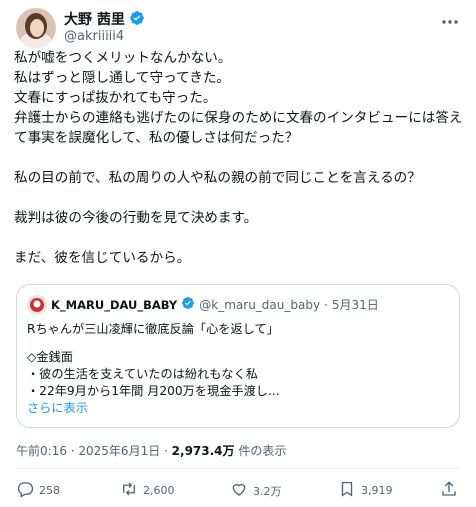 This screenshot has height=507, width=476. Describe the element at coordinates (129, 490) in the screenshot. I see `repost-icon` at that location.